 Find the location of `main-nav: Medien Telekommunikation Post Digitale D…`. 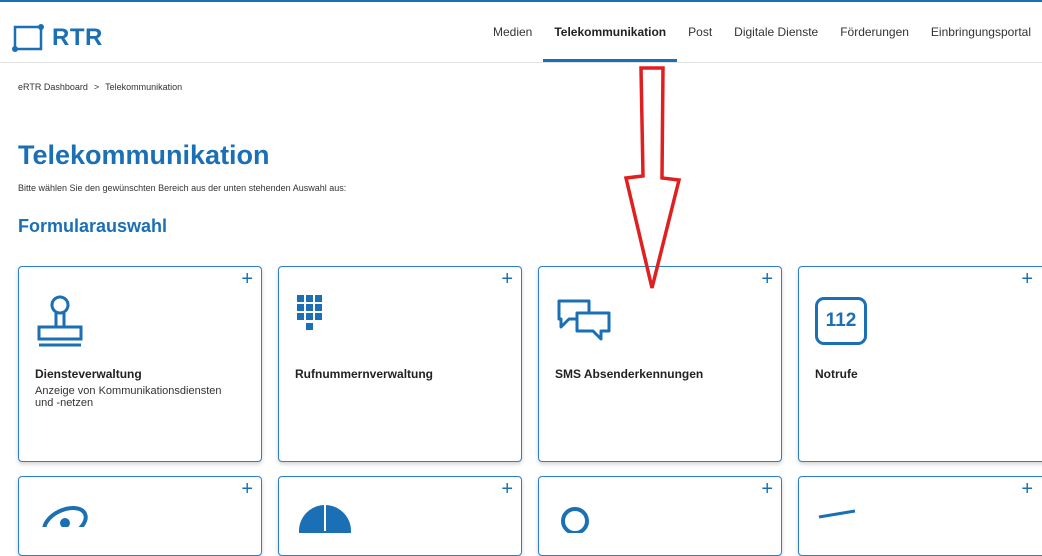

main-nav: Medien Telekommunikation Post Digitale D… is located at coordinates (762, 32).